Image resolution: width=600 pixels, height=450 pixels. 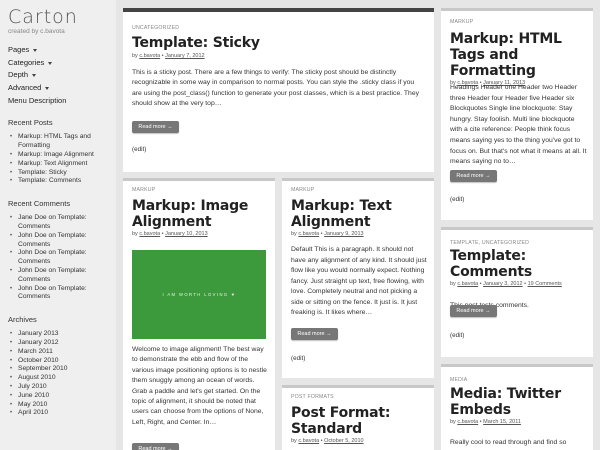 What do you see at coordinates (62, 378) in the screenshot?
I see `archive-link: August 2010` at bounding box center [62, 378].